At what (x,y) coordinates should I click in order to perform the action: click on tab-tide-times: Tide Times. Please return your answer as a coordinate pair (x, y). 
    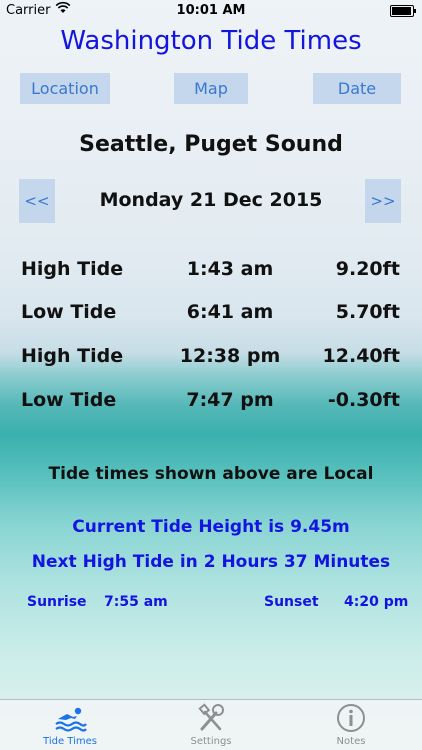
    Looking at the image, I should click on (70, 725).